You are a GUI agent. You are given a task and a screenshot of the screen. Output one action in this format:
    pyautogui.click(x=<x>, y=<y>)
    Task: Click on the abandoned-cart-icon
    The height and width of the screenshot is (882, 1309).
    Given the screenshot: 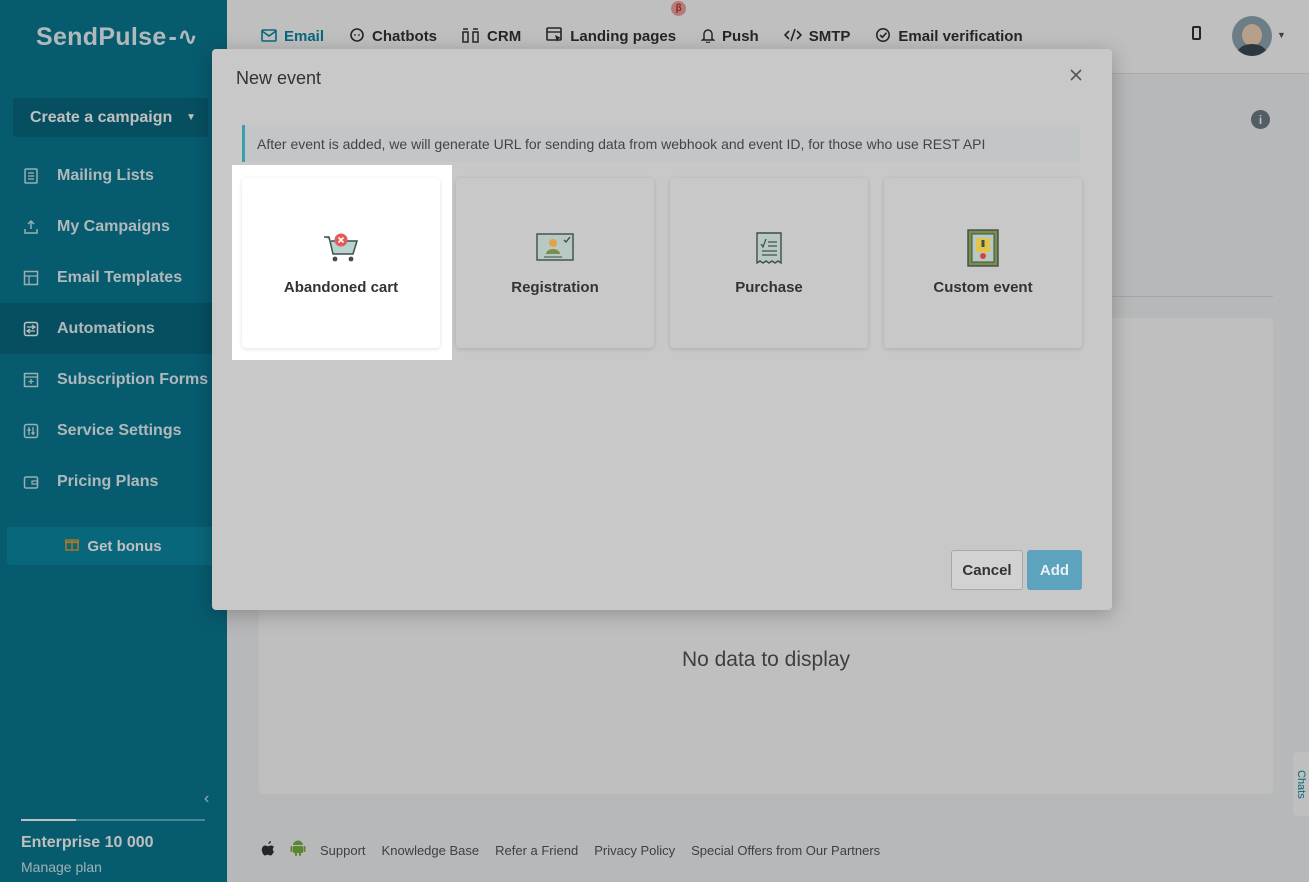 What is the action you would take?
    pyautogui.click(x=341, y=248)
    